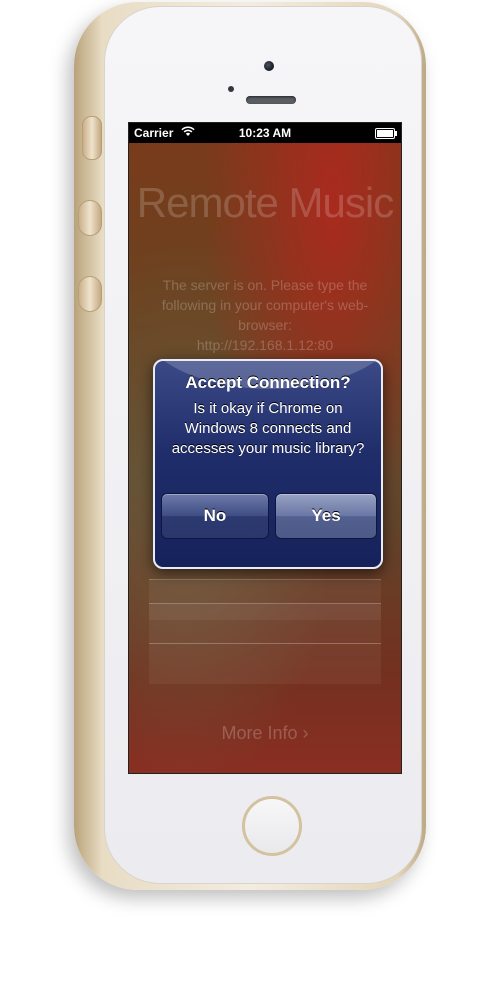 The image size is (490, 994). Describe the element at coordinates (92, 138) in the screenshot. I see `mute-switch` at that location.